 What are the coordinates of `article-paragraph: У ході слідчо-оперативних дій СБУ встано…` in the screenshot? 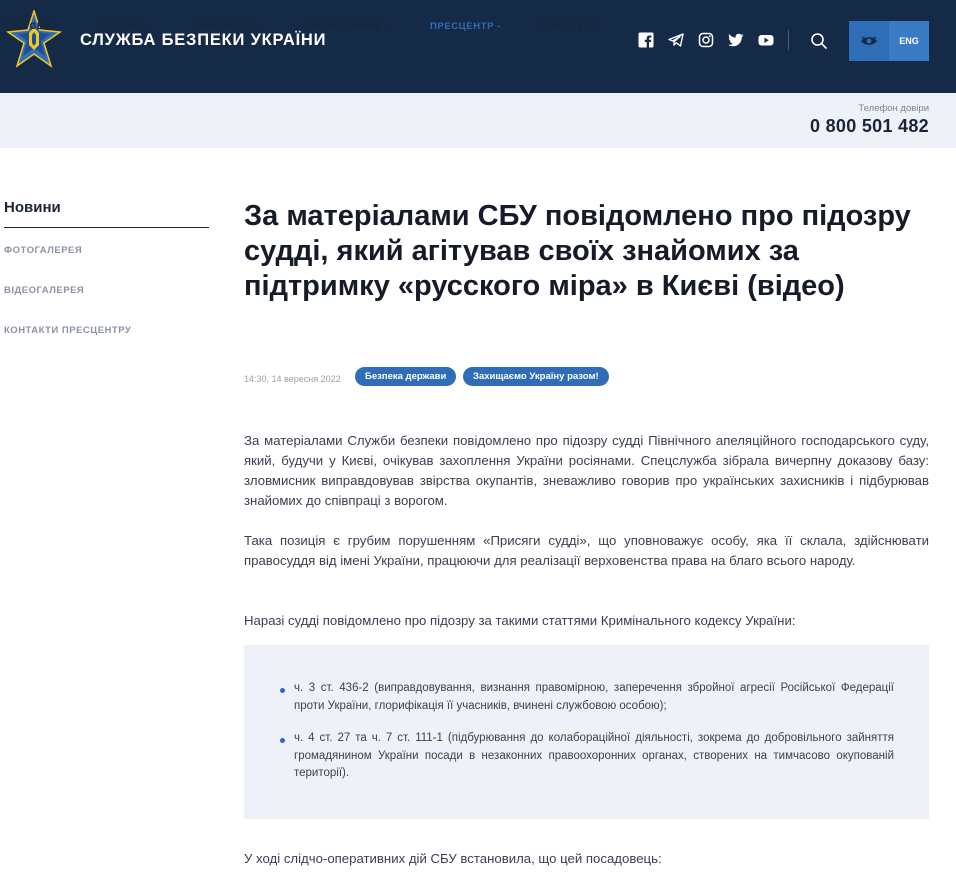 It's located at (453, 858).